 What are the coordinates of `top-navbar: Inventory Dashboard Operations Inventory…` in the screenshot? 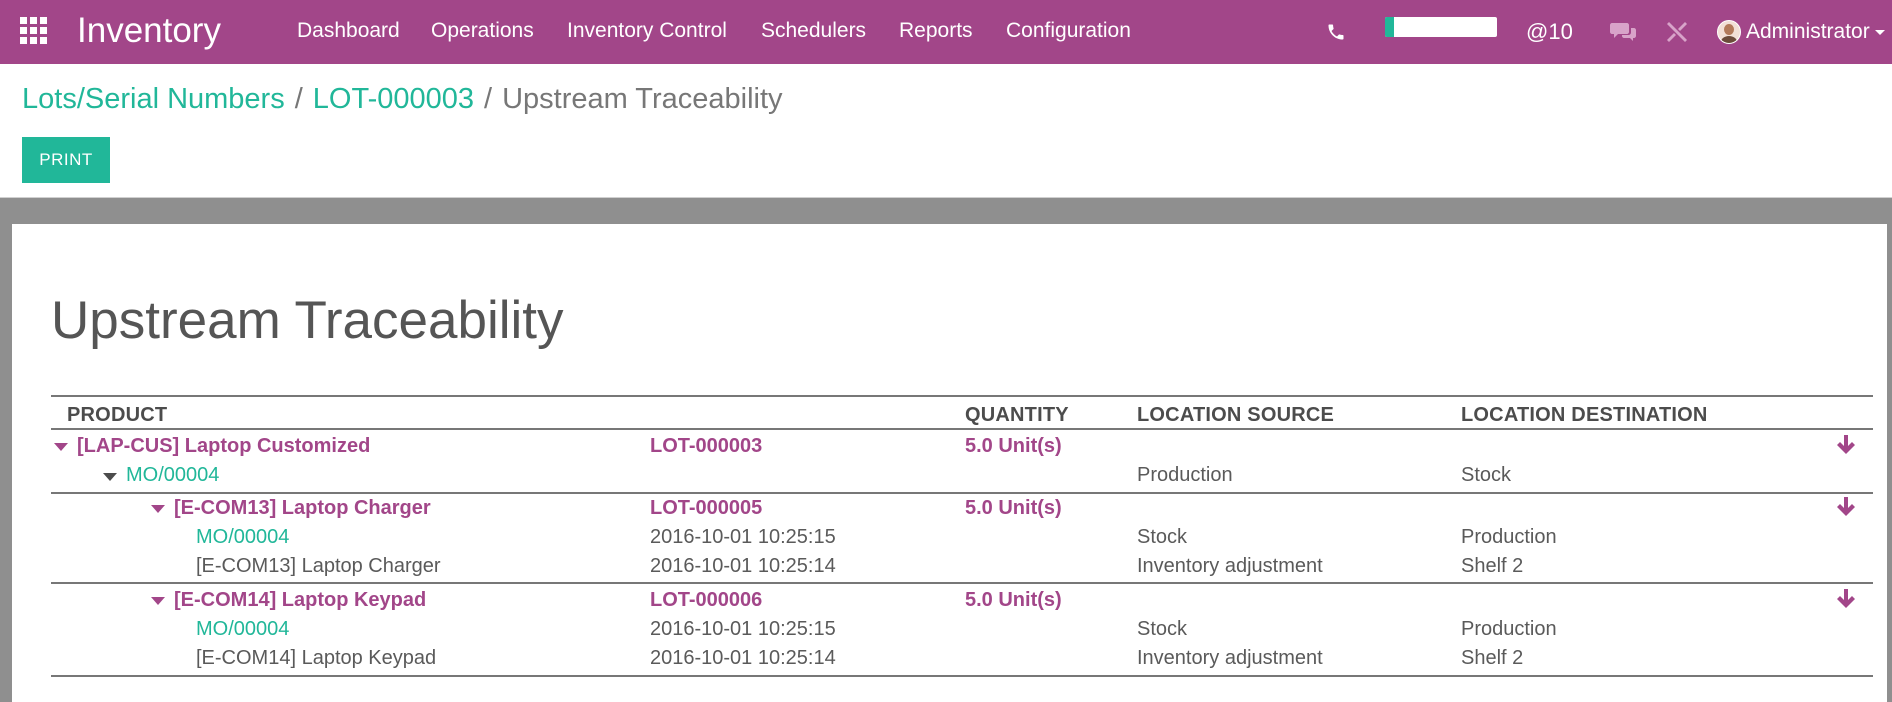 It's located at (946, 32).